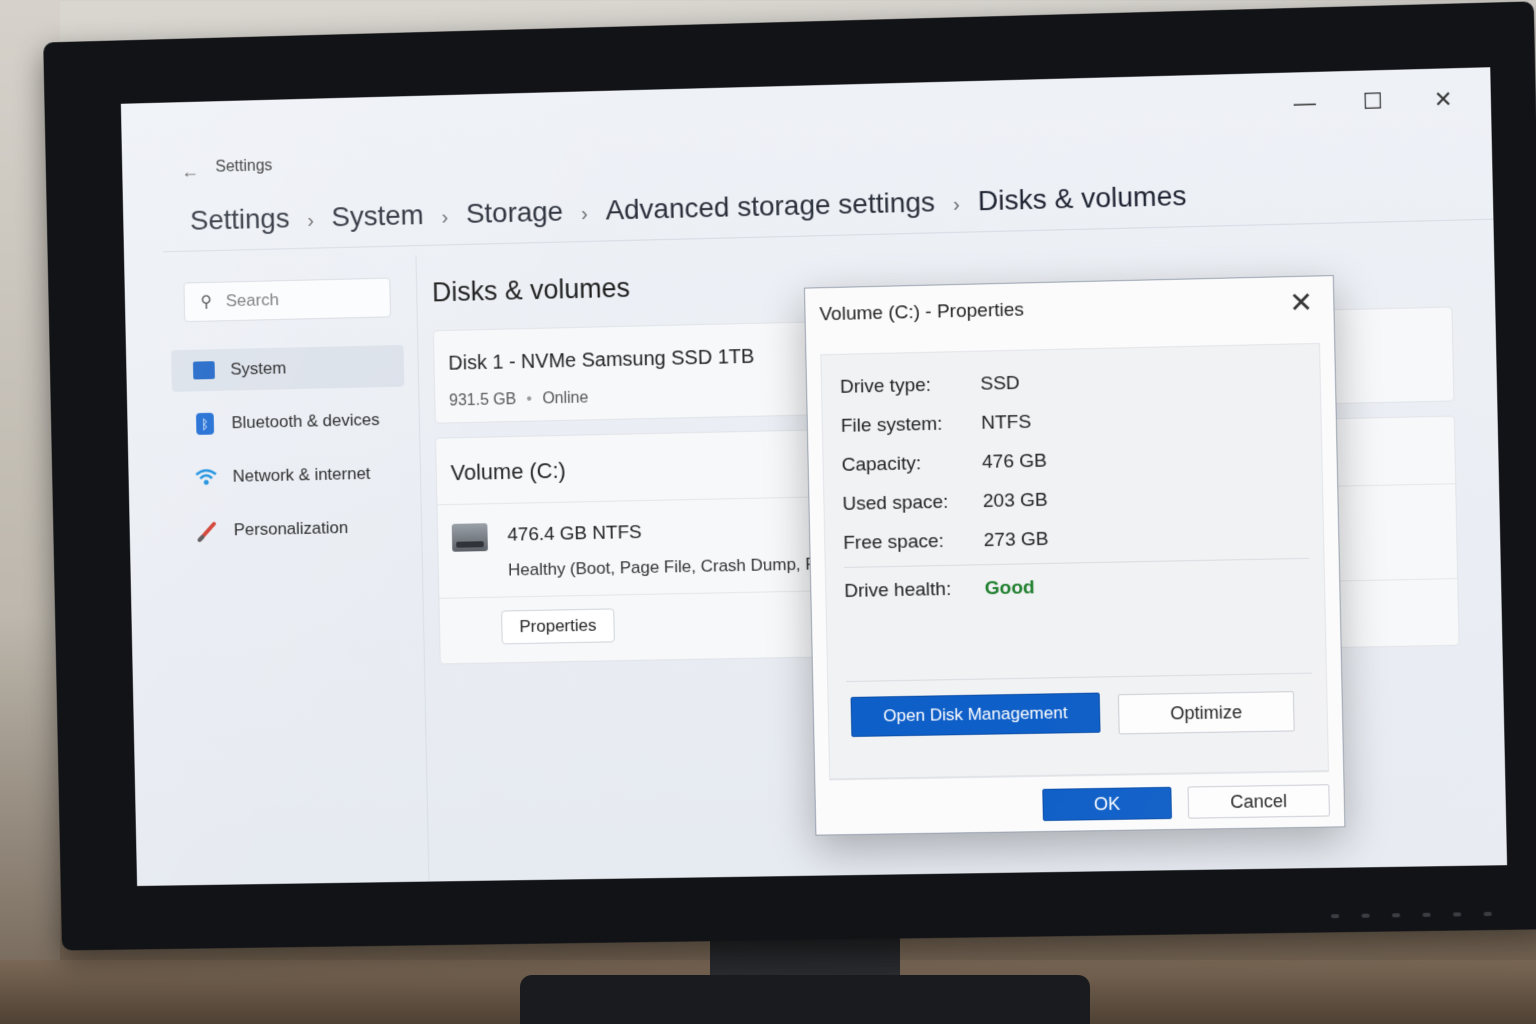 The image size is (1536, 1024). What do you see at coordinates (922, 312) in the screenshot?
I see `dialog-title: Volume (C:) - Properties` at bounding box center [922, 312].